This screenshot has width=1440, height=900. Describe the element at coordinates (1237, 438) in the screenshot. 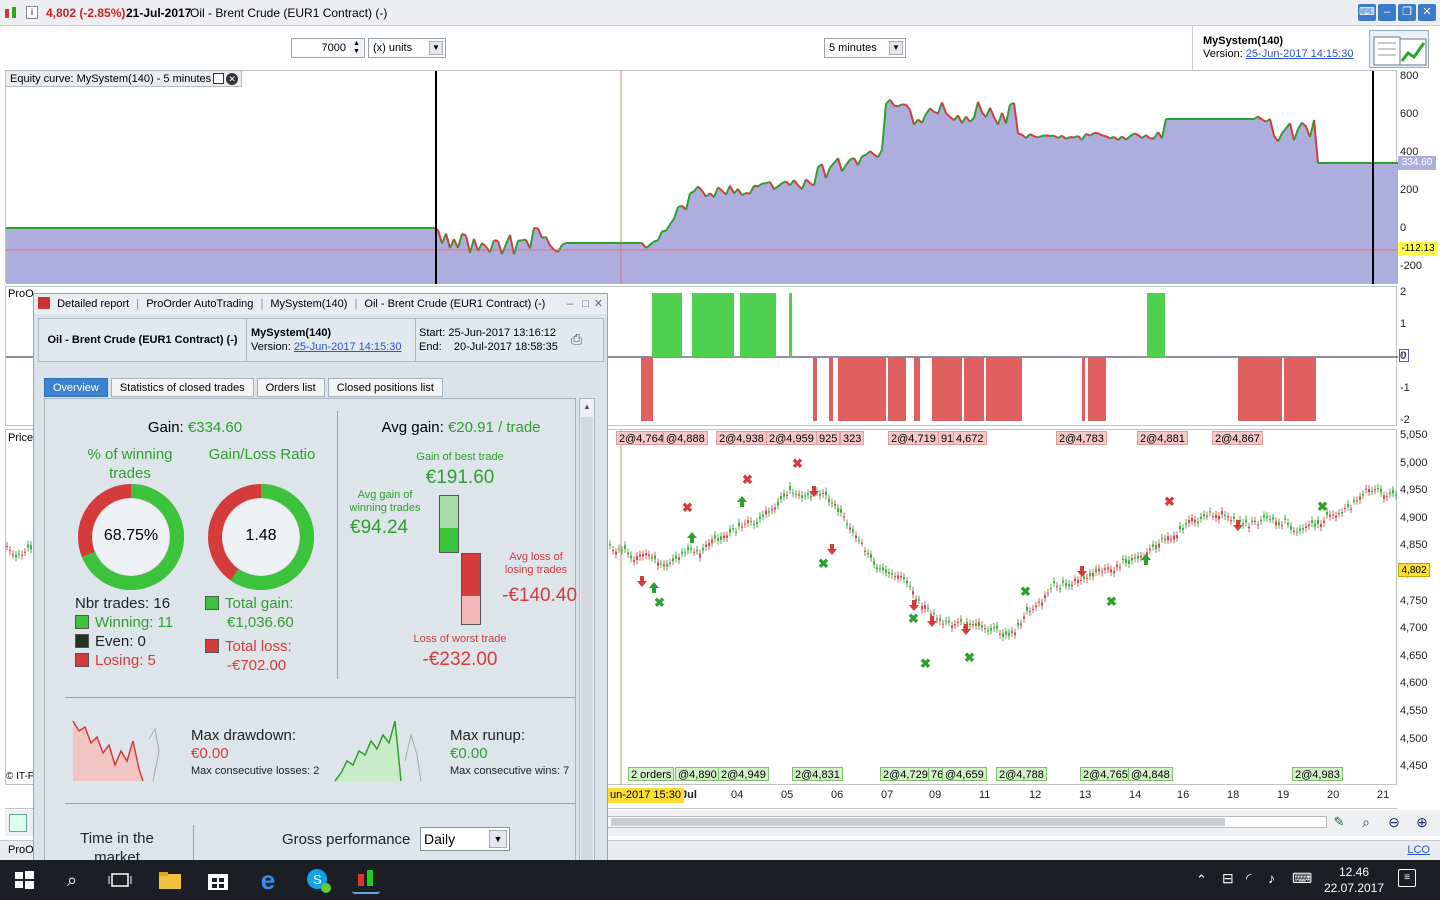

I see `order-tag: 2@4,867` at that location.